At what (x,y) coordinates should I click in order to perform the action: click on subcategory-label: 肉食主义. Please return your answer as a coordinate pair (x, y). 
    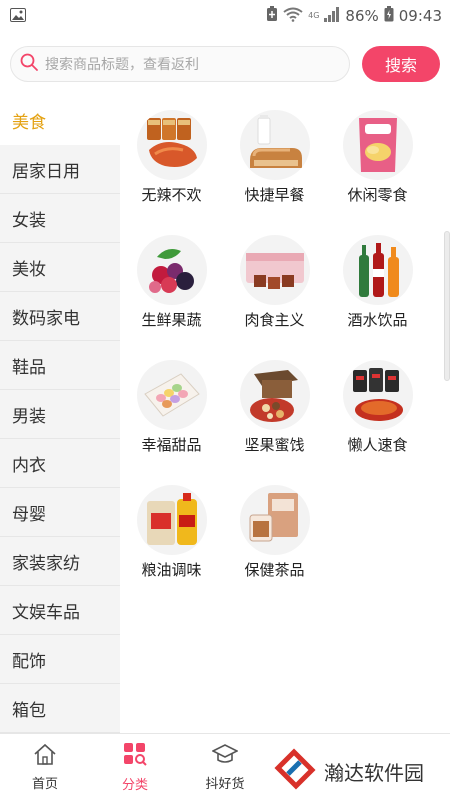
    Looking at the image, I should click on (274, 320).